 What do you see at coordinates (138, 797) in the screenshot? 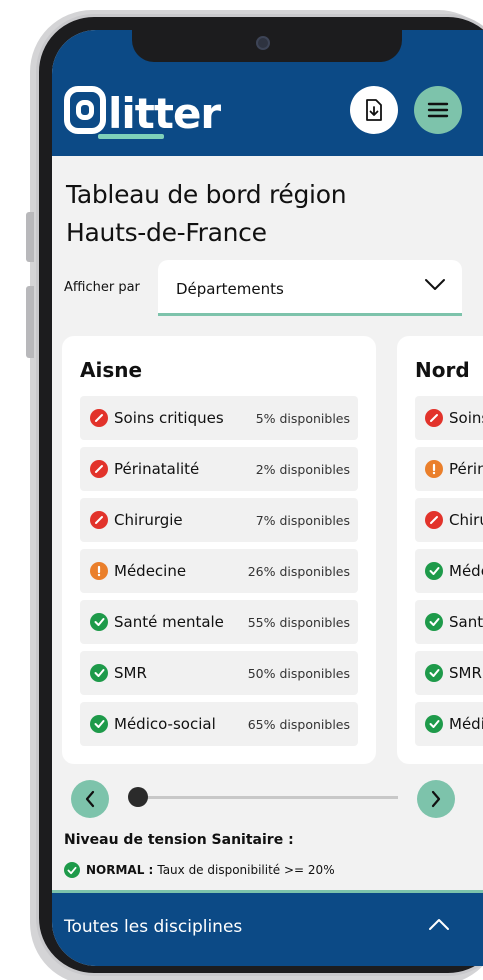
I see `carousel-thumb` at bounding box center [138, 797].